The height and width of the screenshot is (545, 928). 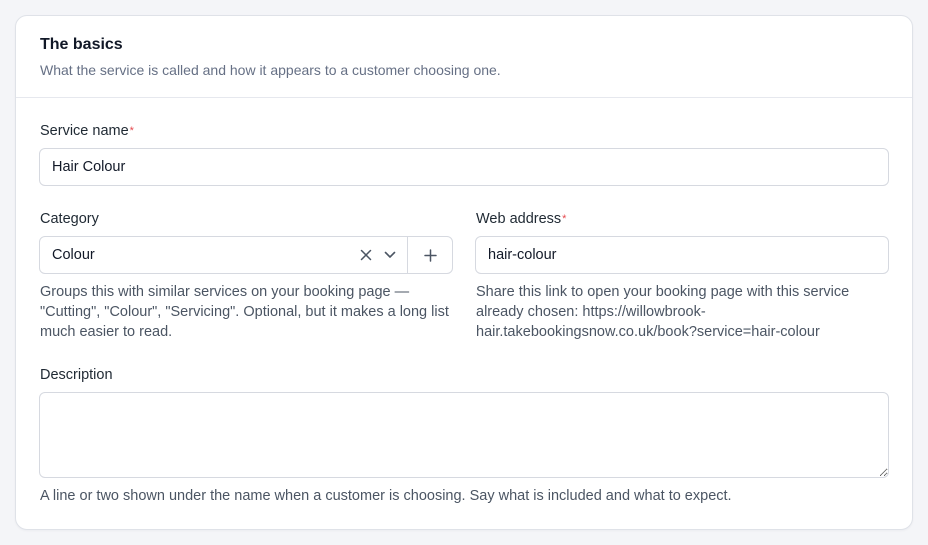 What do you see at coordinates (81, 44) in the screenshot?
I see `section-title: The basics` at bounding box center [81, 44].